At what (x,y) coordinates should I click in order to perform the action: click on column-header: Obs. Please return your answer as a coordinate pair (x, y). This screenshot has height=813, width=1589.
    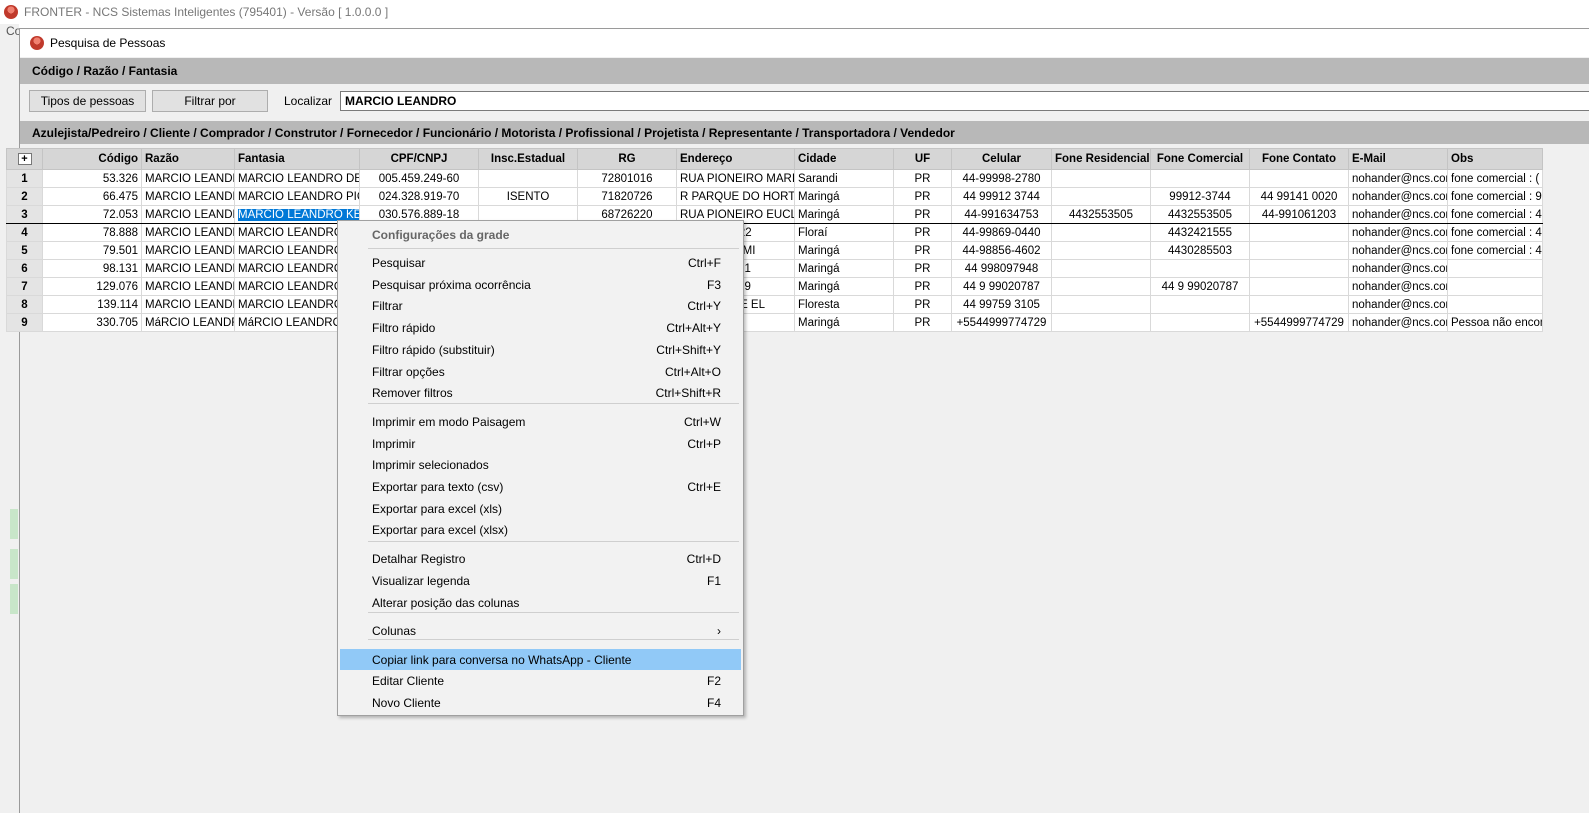
    Looking at the image, I should click on (1495, 159).